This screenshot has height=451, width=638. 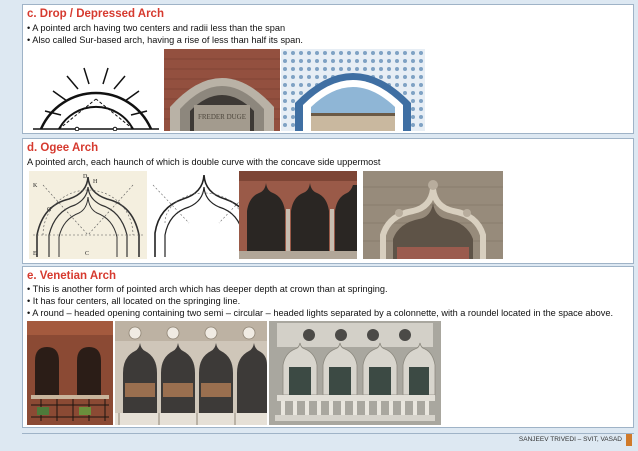 What do you see at coordinates (353, 90) in the screenshot?
I see `drop-arch-tiled-photo` at bounding box center [353, 90].